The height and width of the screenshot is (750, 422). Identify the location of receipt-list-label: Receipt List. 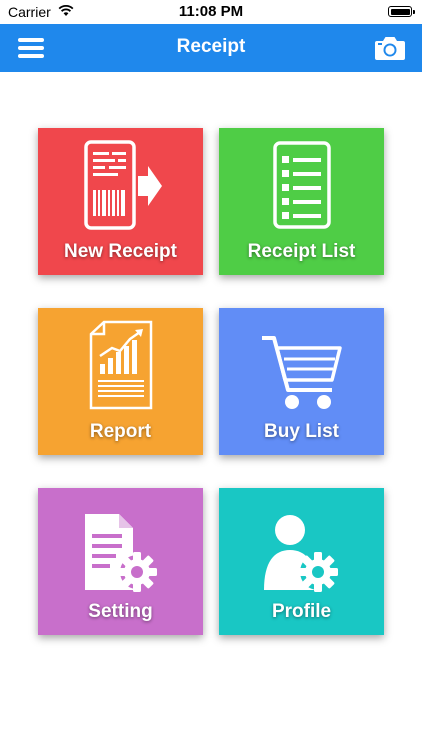
(301, 251).